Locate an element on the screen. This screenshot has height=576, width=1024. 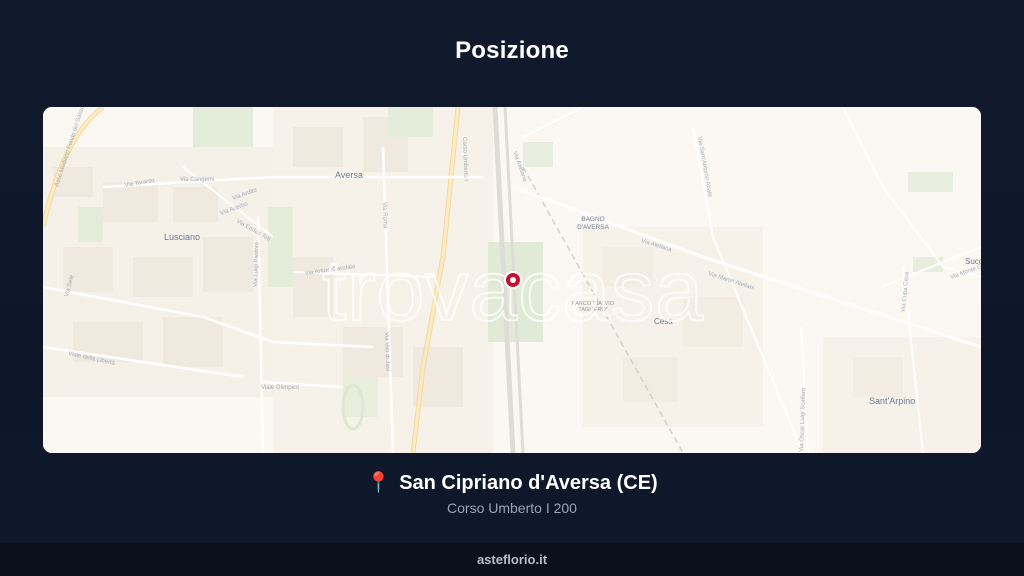
watermark-logo: trovacasa is located at coordinates (513, 291).